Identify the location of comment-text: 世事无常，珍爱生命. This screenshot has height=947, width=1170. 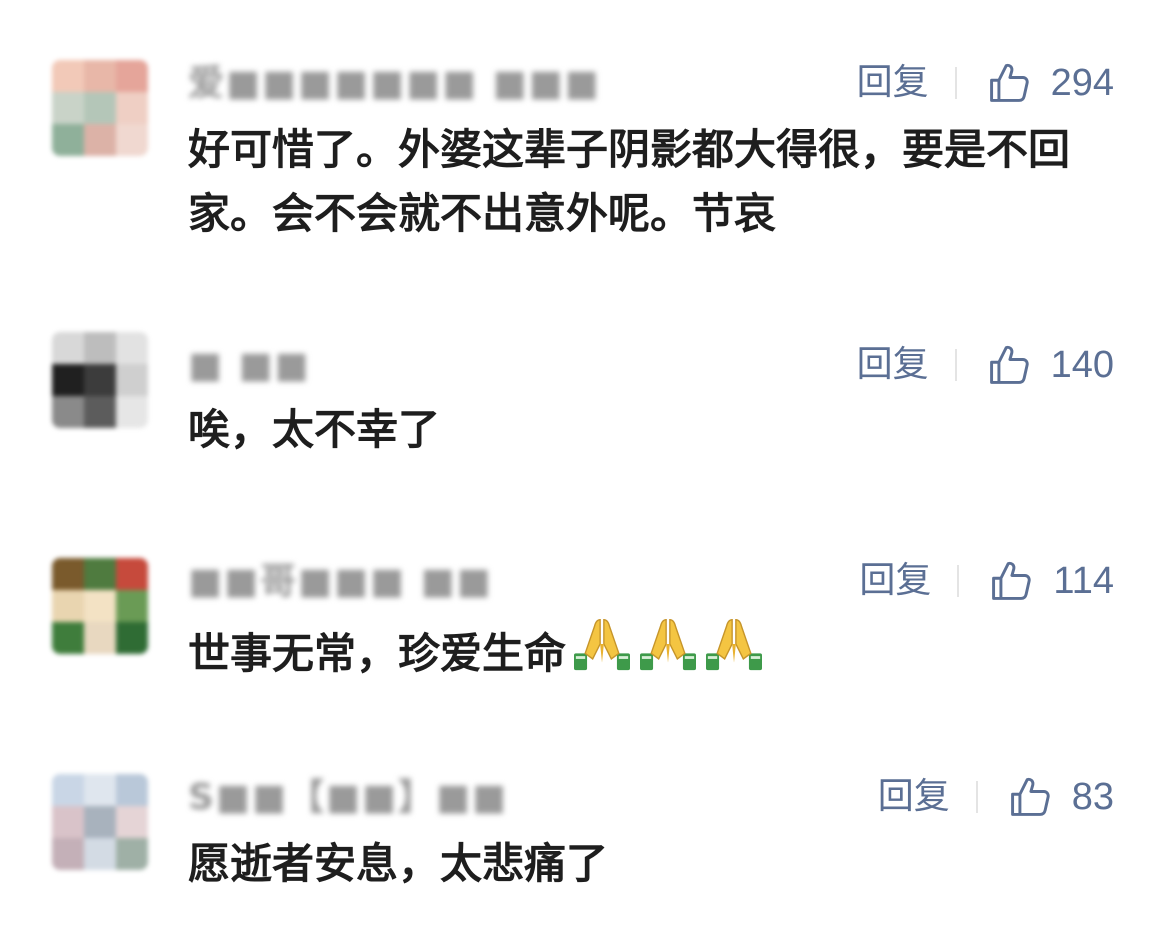
(653, 653).